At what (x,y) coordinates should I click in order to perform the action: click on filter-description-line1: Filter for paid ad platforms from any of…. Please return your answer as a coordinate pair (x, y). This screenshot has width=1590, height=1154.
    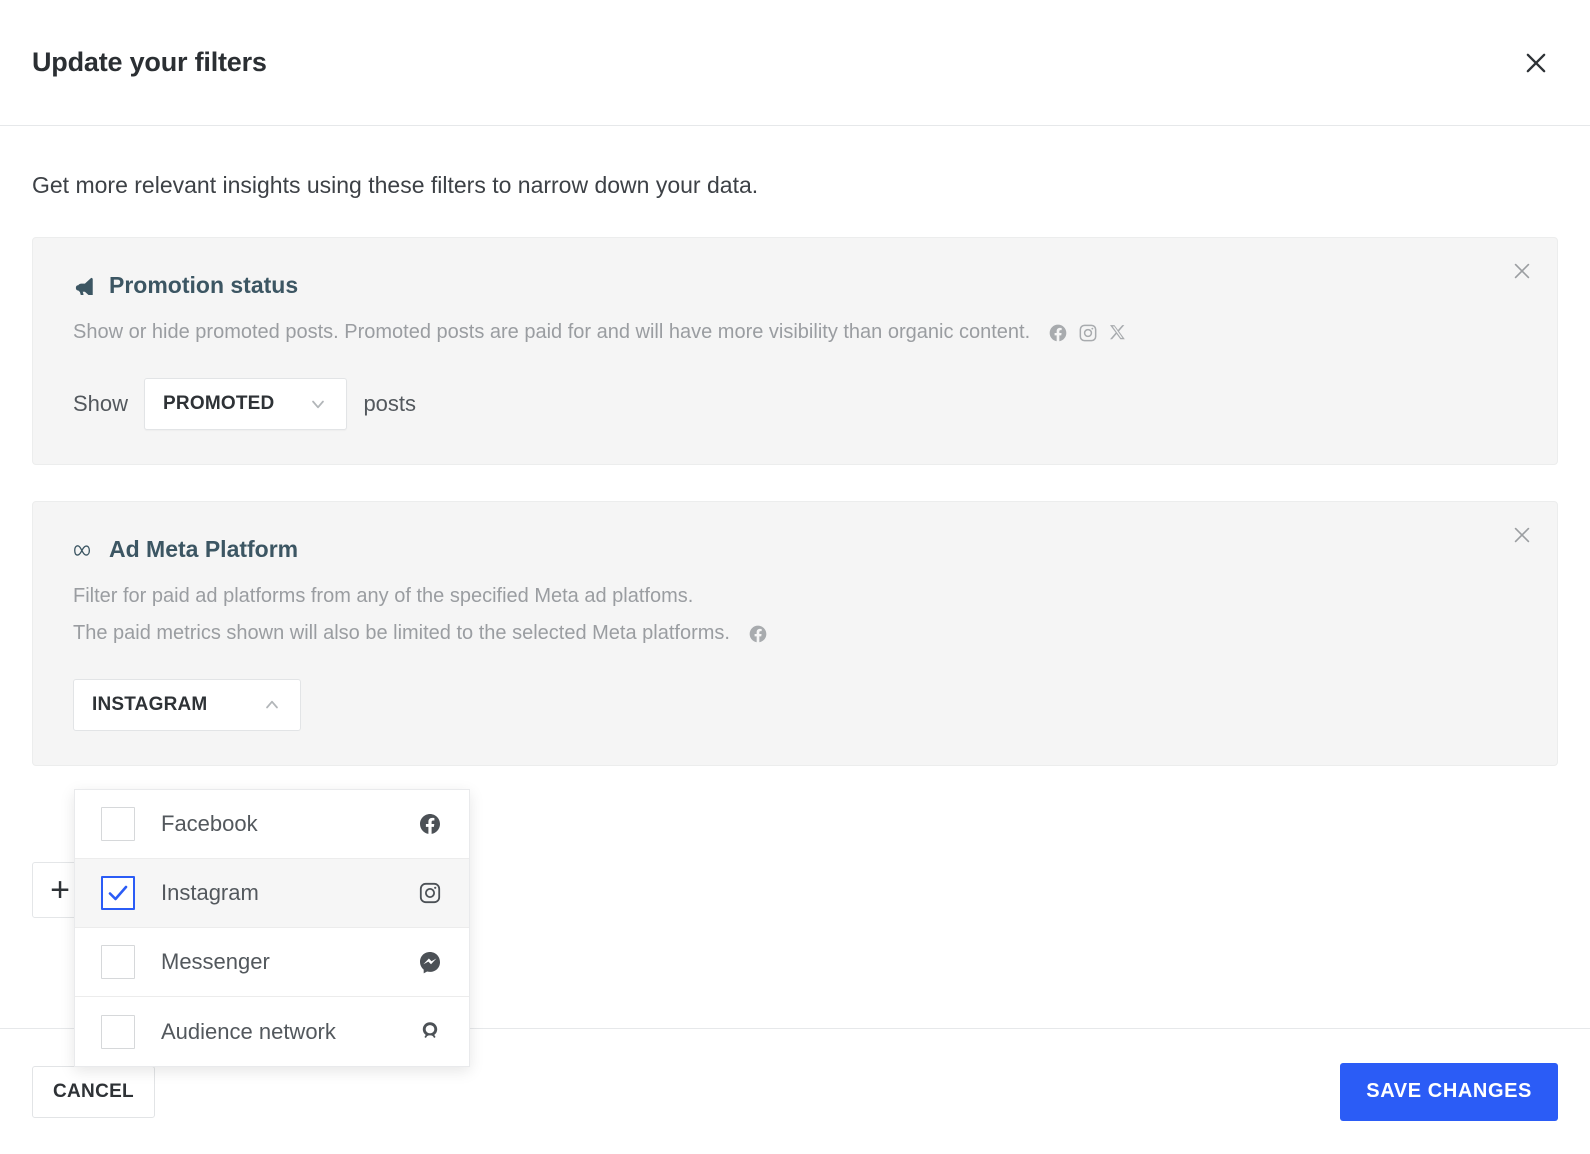
    Looking at the image, I should click on (795, 596).